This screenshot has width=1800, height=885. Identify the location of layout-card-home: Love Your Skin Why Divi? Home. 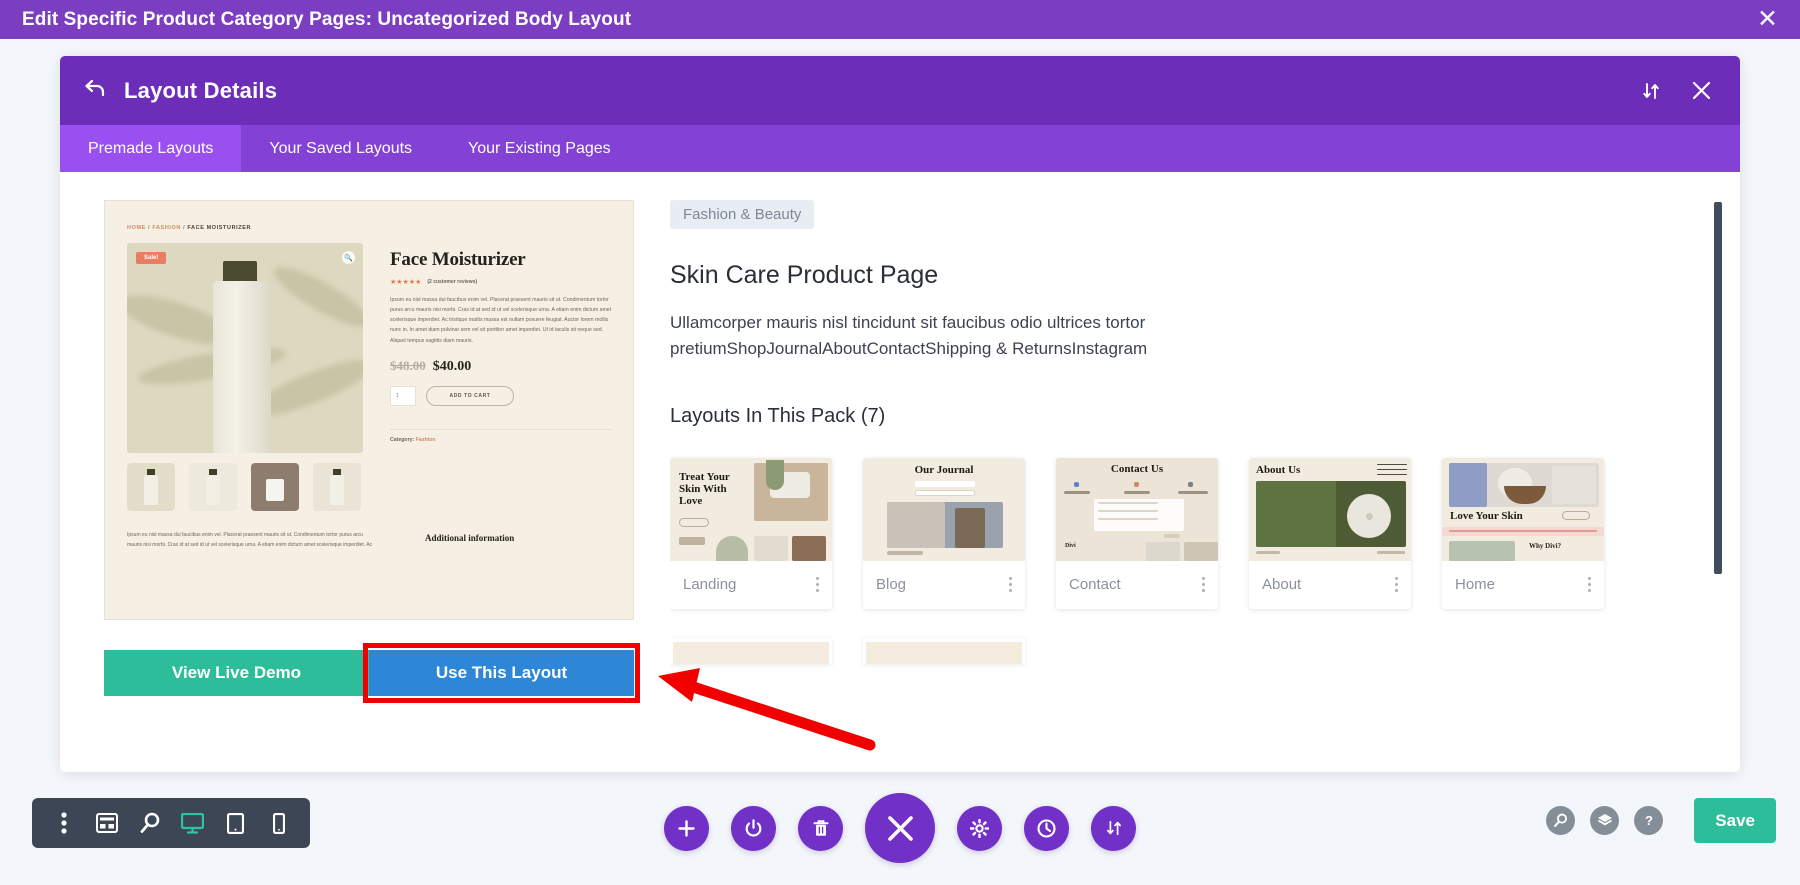
(1523, 533).